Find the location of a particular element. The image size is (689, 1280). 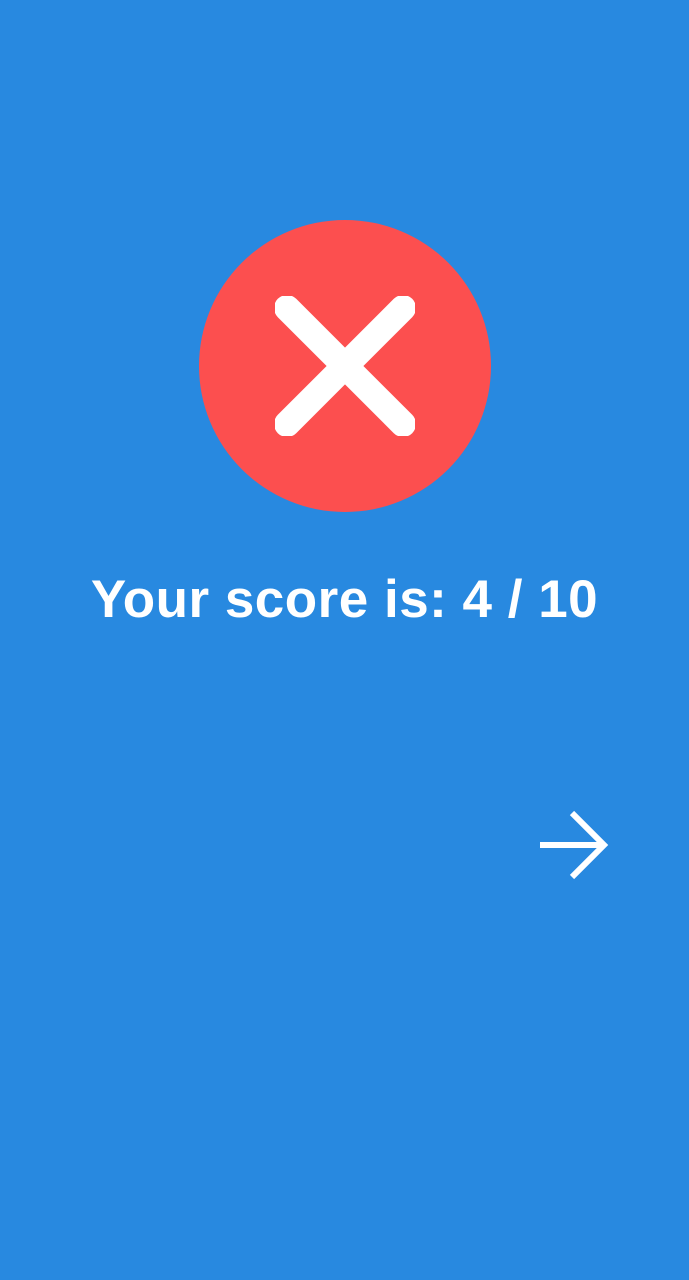

close-icon is located at coordinates (345, 366).